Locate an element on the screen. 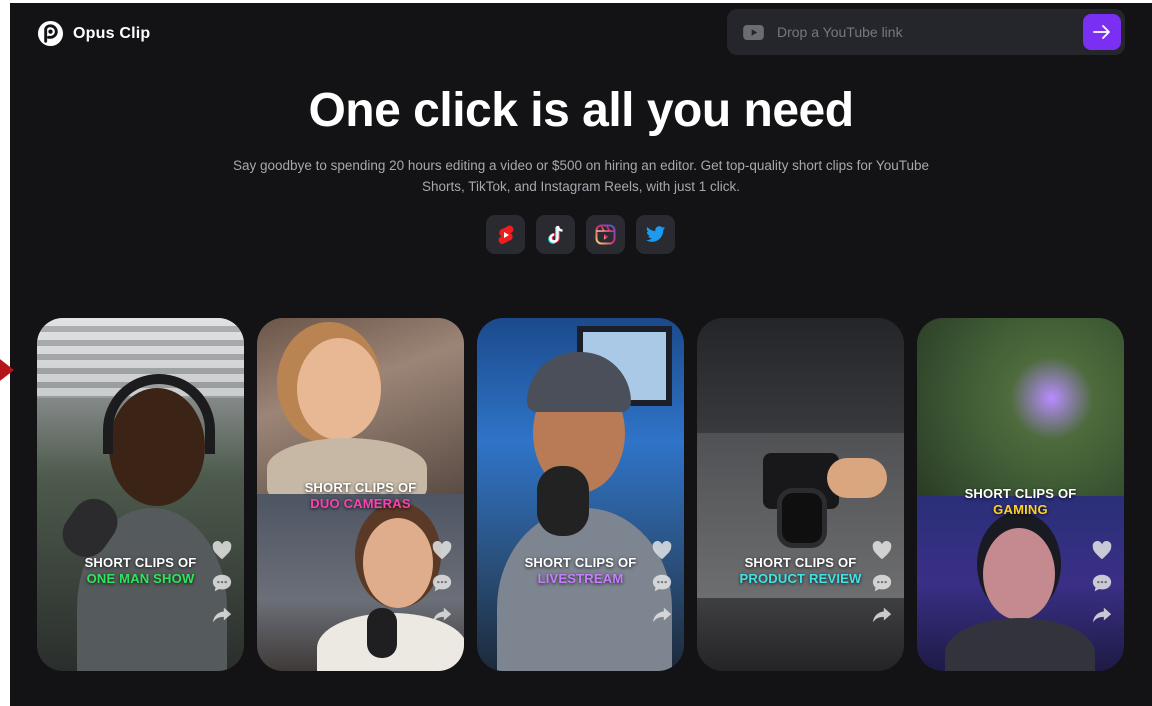  page-title: One click is all you need is located at coordinates (581, 110).